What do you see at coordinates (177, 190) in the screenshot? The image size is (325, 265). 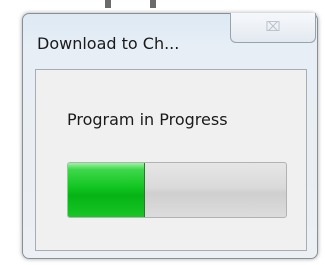 I see `progress-bar` at bounding box center [177, 190].